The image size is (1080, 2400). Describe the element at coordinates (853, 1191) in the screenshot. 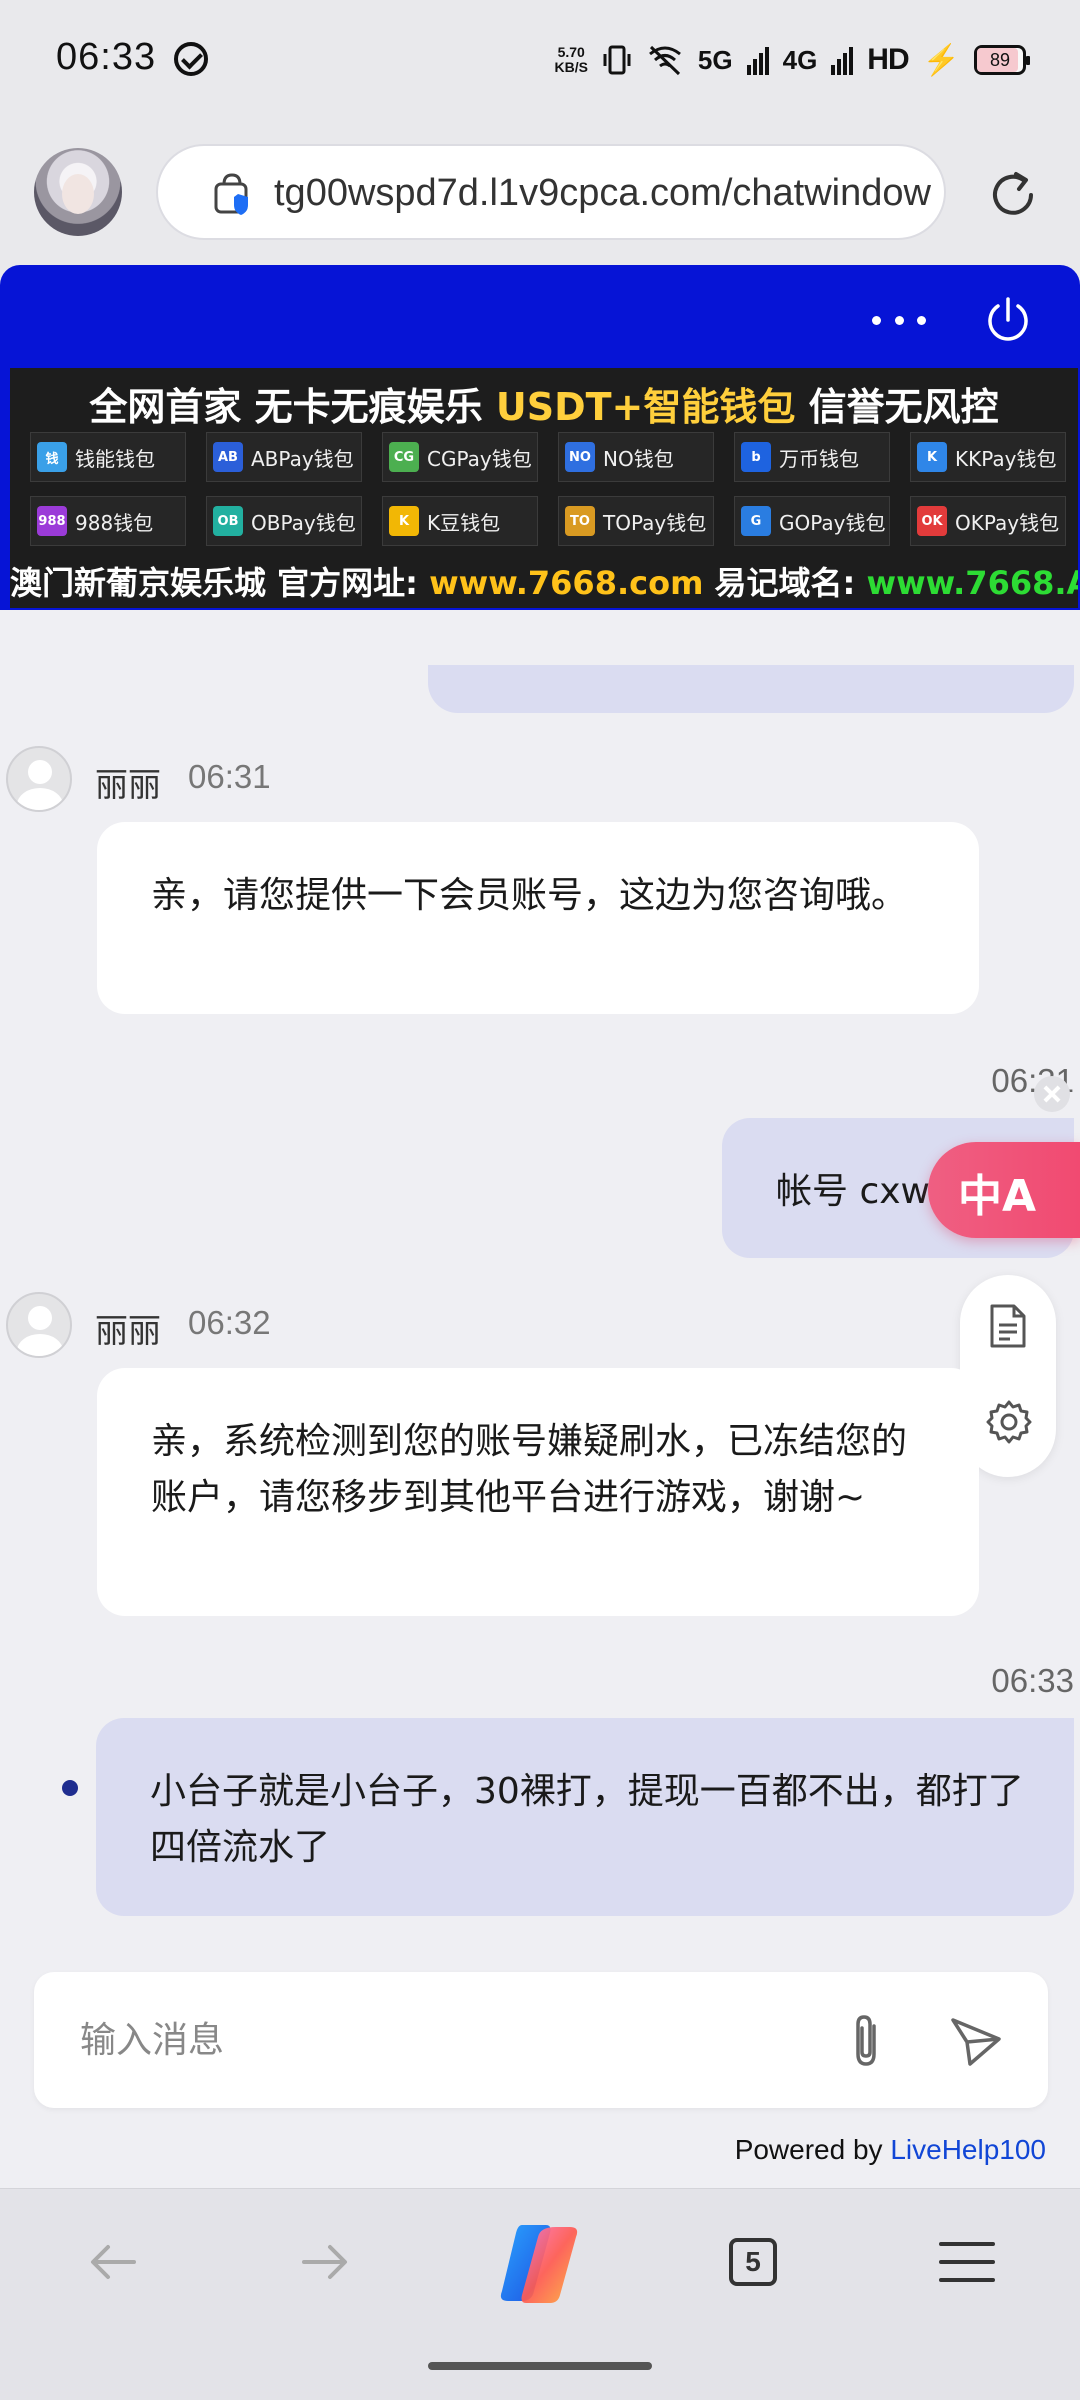

I see `message-text: 帐号 cxw` at that location.